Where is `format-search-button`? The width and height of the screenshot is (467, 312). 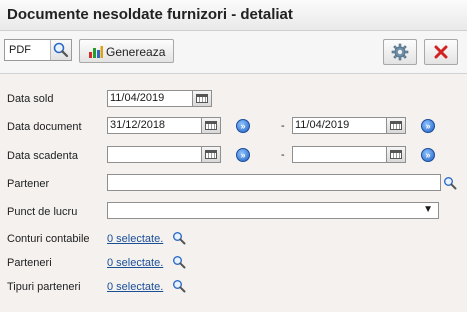 format-search-button is located at coordinates (60, 50).